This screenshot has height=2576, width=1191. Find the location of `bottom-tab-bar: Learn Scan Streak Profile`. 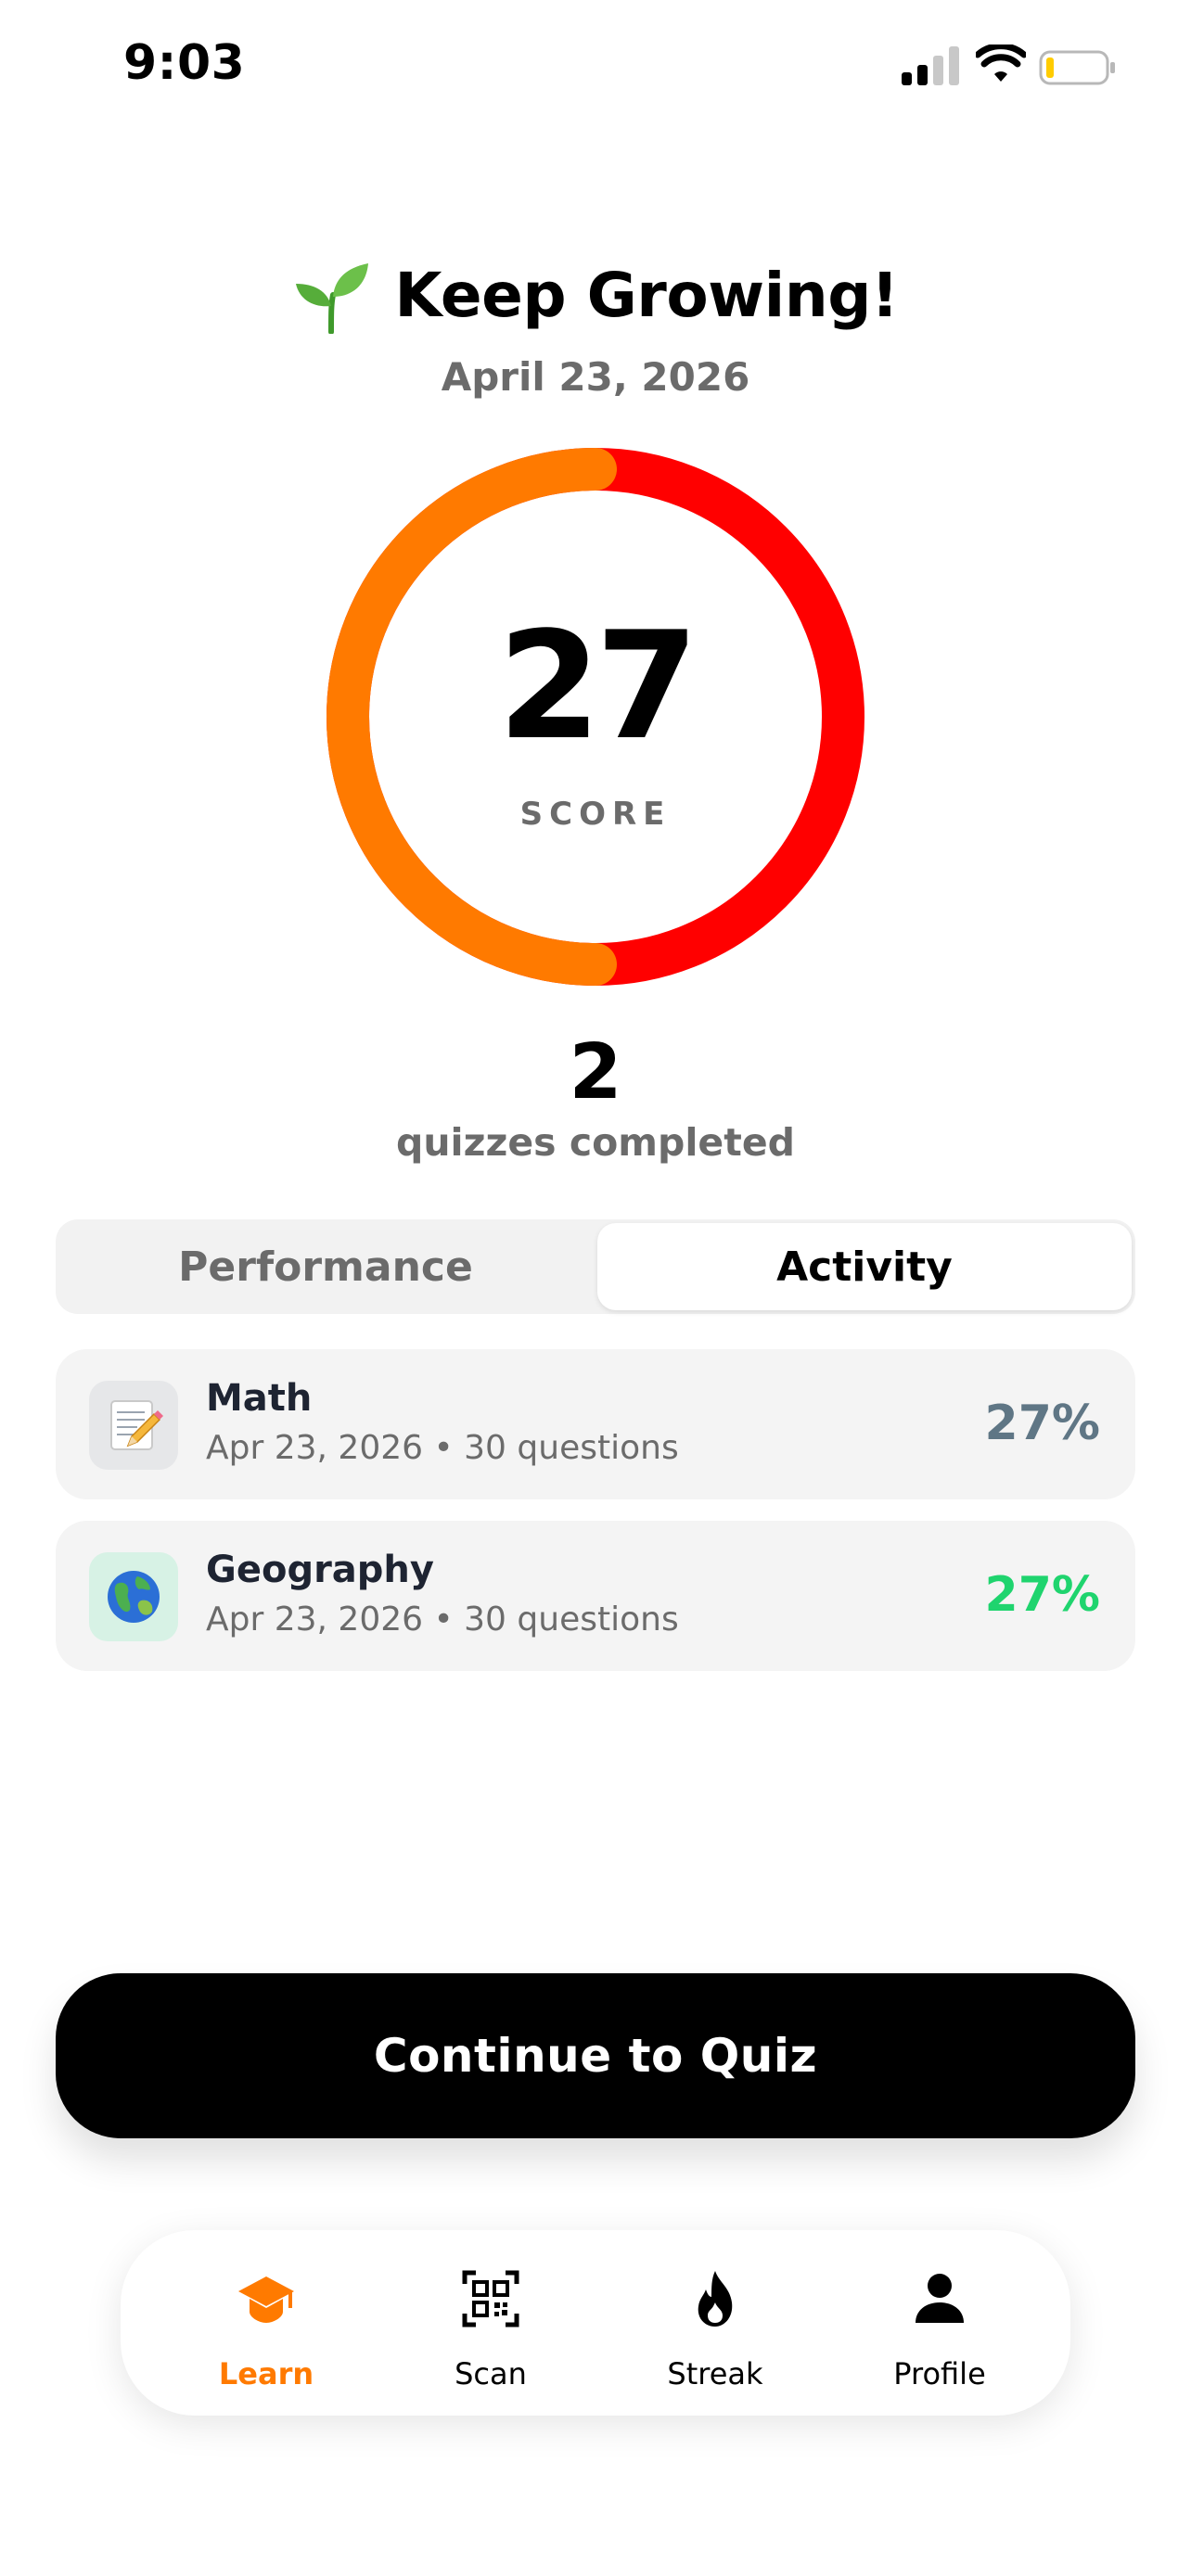

bottom-tab-bar: Learn Scan Streak Profile is located at coordinates (595, 2323).